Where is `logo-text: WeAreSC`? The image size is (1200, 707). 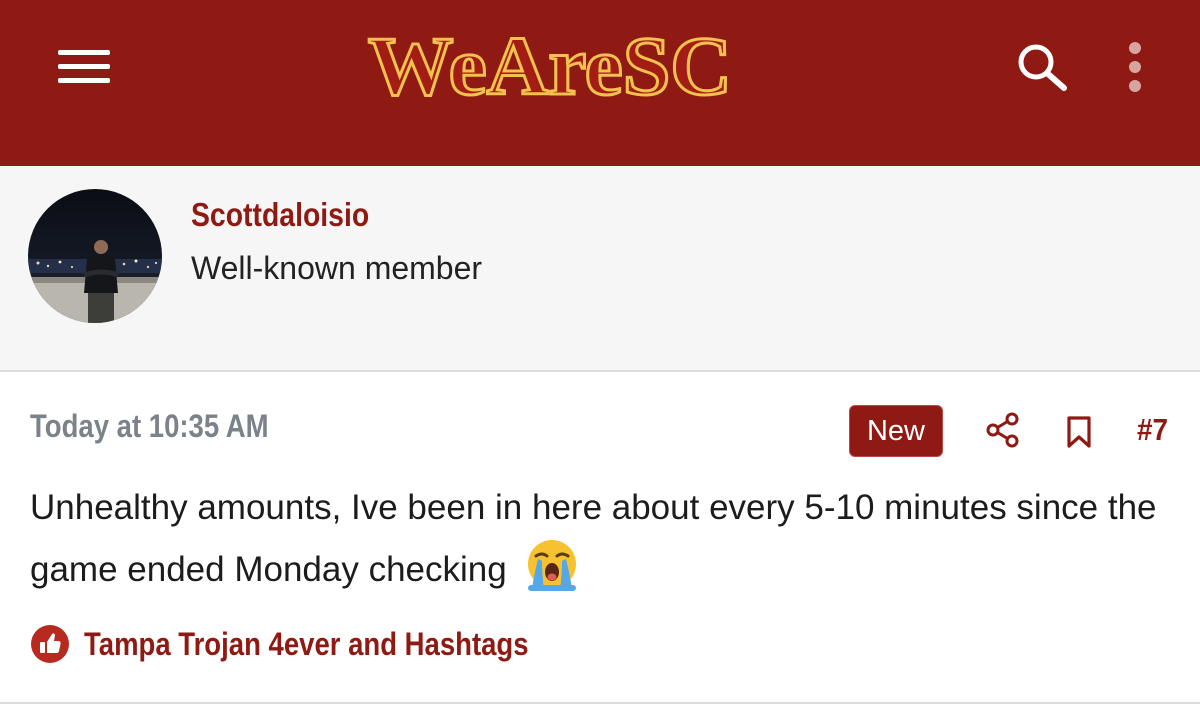 logo-text: WeAreSC is located at coordinates (550, 66).